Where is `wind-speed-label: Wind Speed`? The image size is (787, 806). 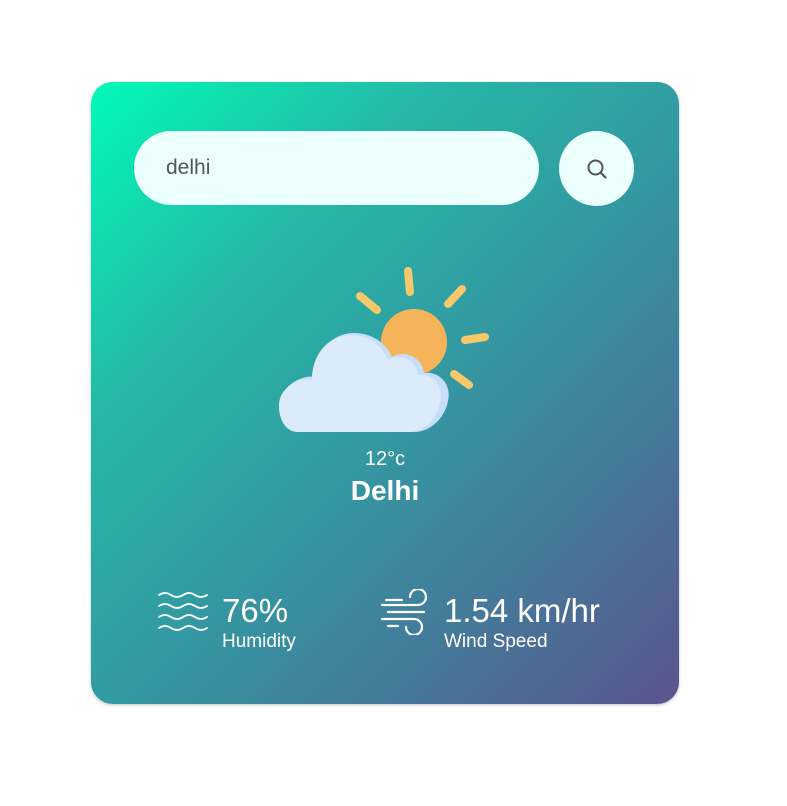 wind-speed-label: Wind Speed is located at coordinates (496, 641).